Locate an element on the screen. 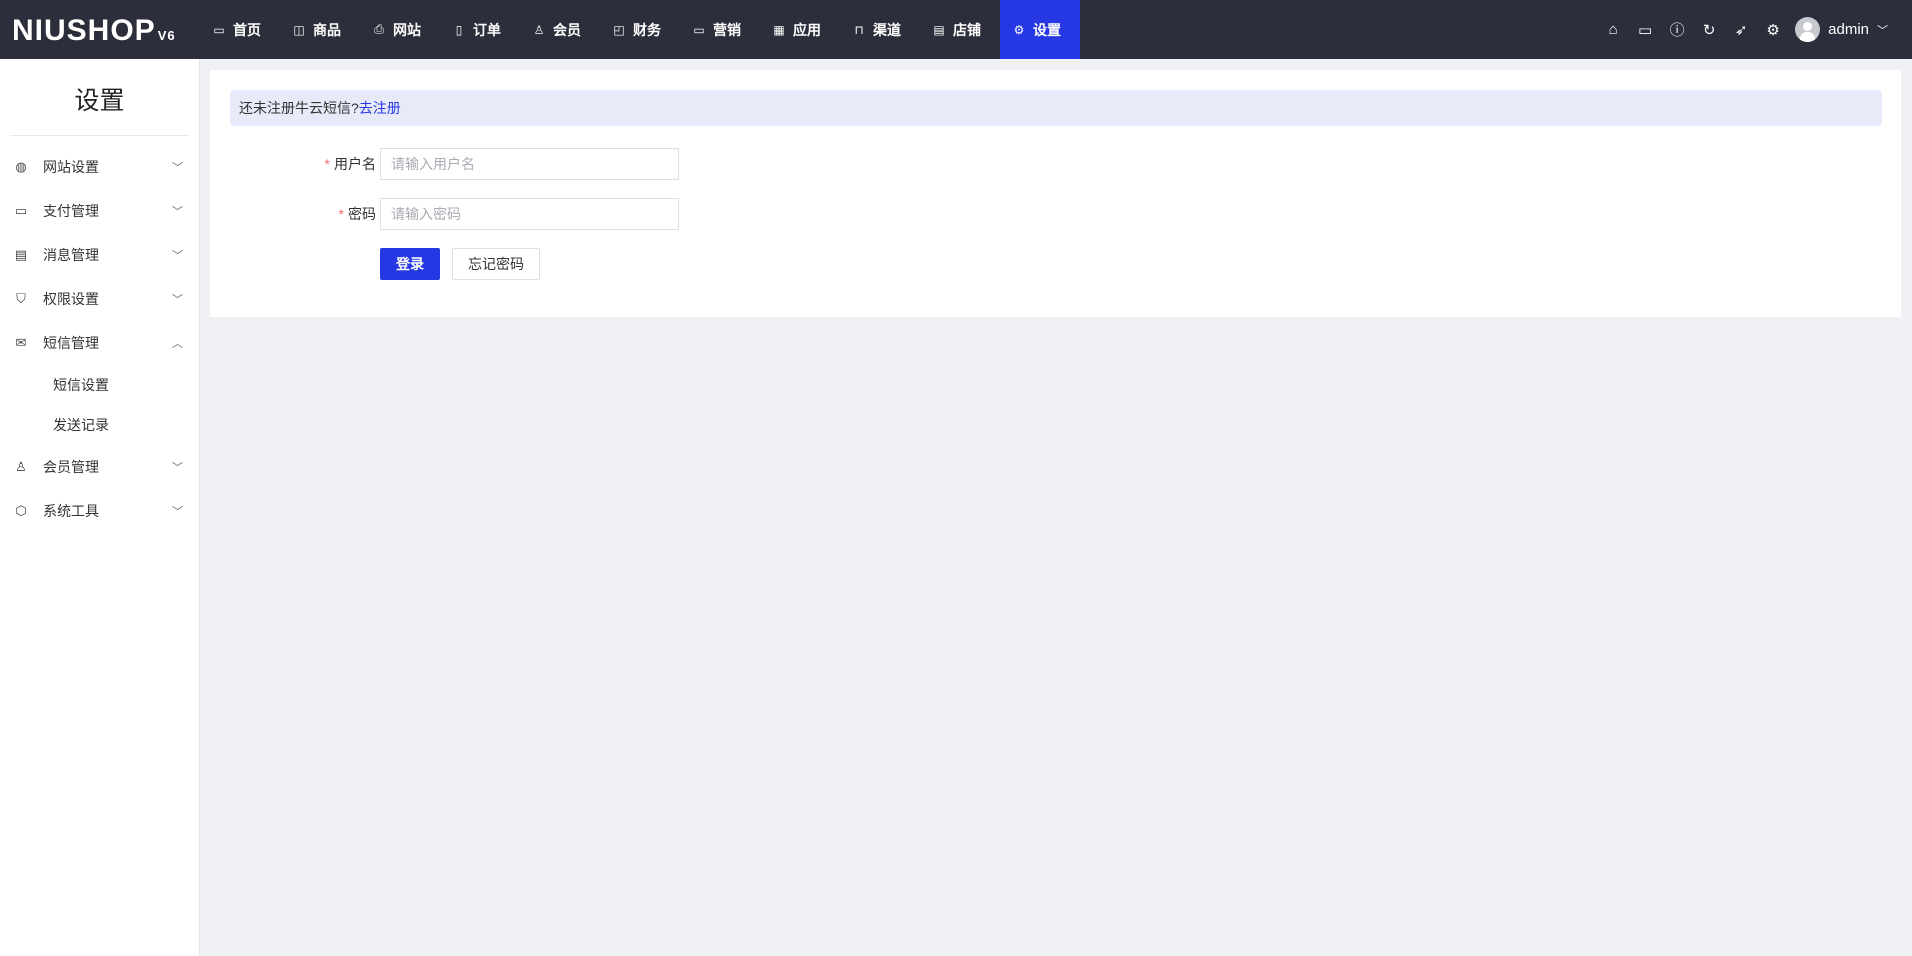  username-label: * 用户名 is located at coordinates (350, 164).